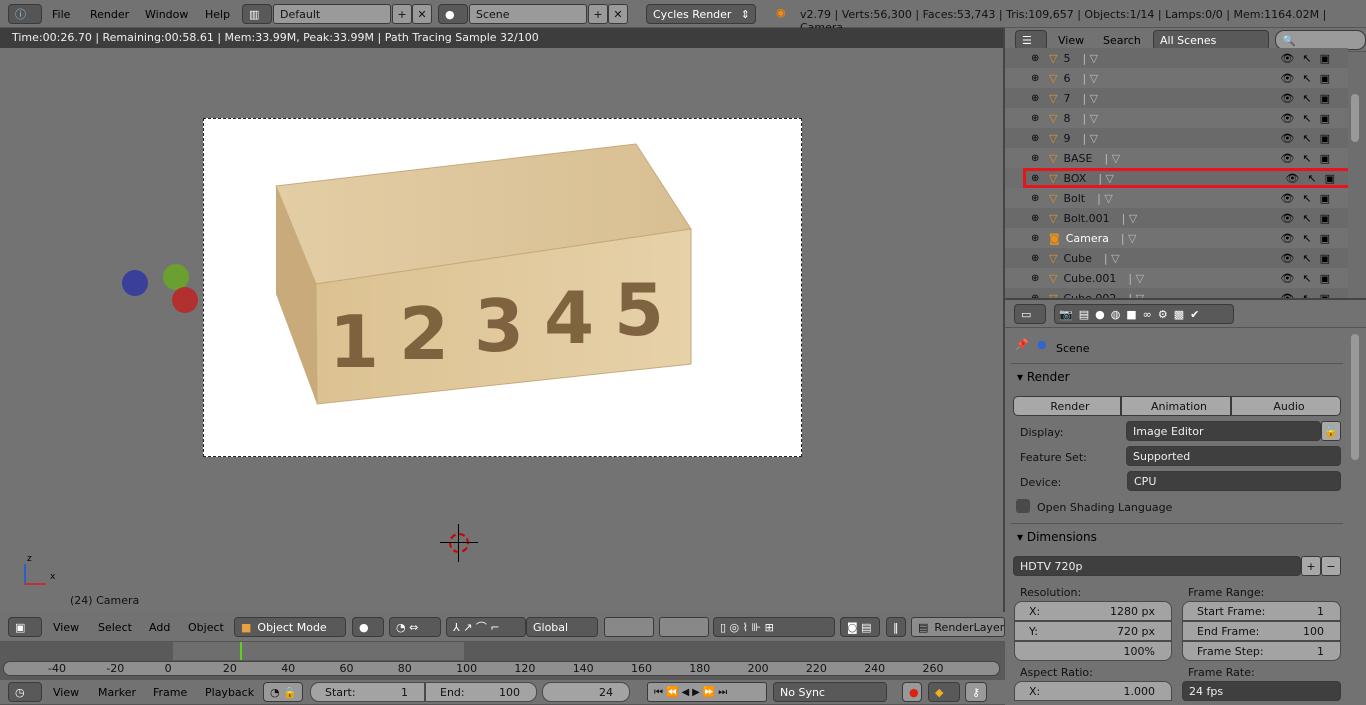 Image resolution: width=1366 pixels, height=705 pixels. I want to click on render-preset-select: HDTV 720p, so click(1157, 566).